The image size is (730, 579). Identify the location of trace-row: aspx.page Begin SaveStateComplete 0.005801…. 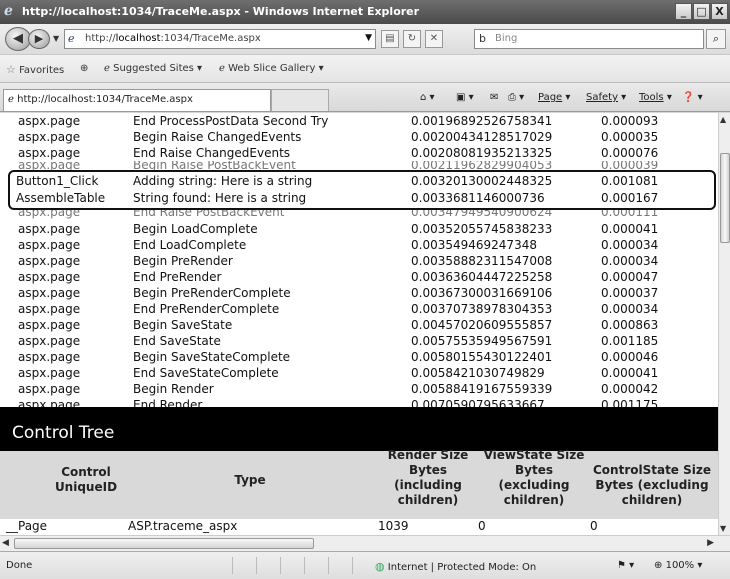
(359, 357).